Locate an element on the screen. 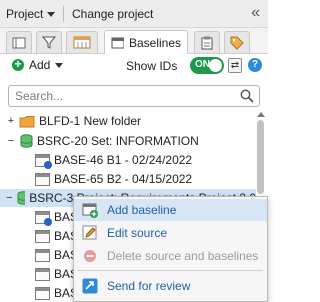 The image size is (320, 302). tab-notebook is located at coordinates (19, 42).